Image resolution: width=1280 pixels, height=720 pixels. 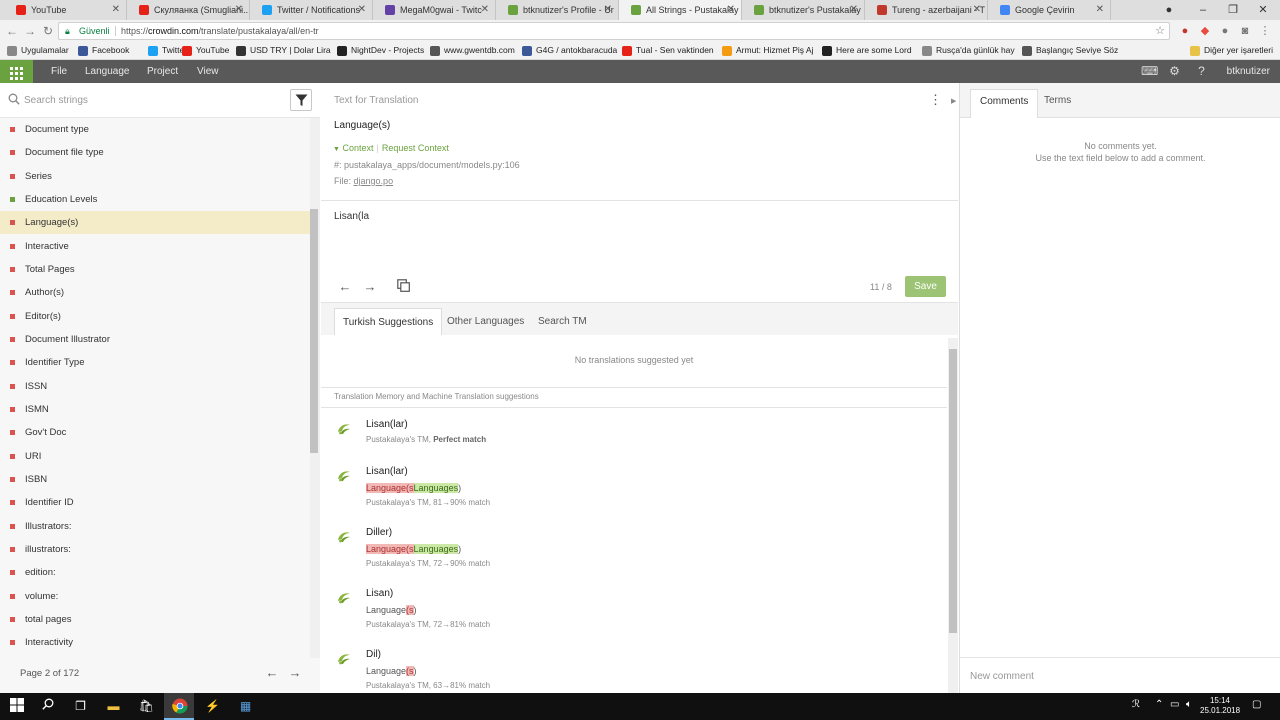 I want to click on people-icon: ℛ, so click(x=1136, y=704).